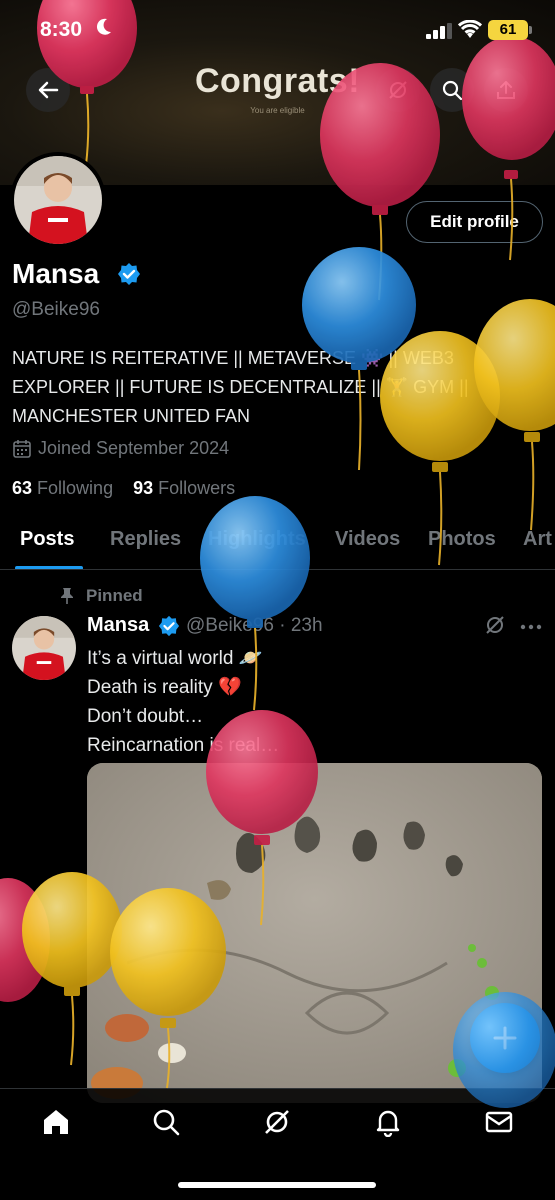 The height and width of the screenshot is (1200, 555). I want to click on tab-articles: Art, so click(537, 539).